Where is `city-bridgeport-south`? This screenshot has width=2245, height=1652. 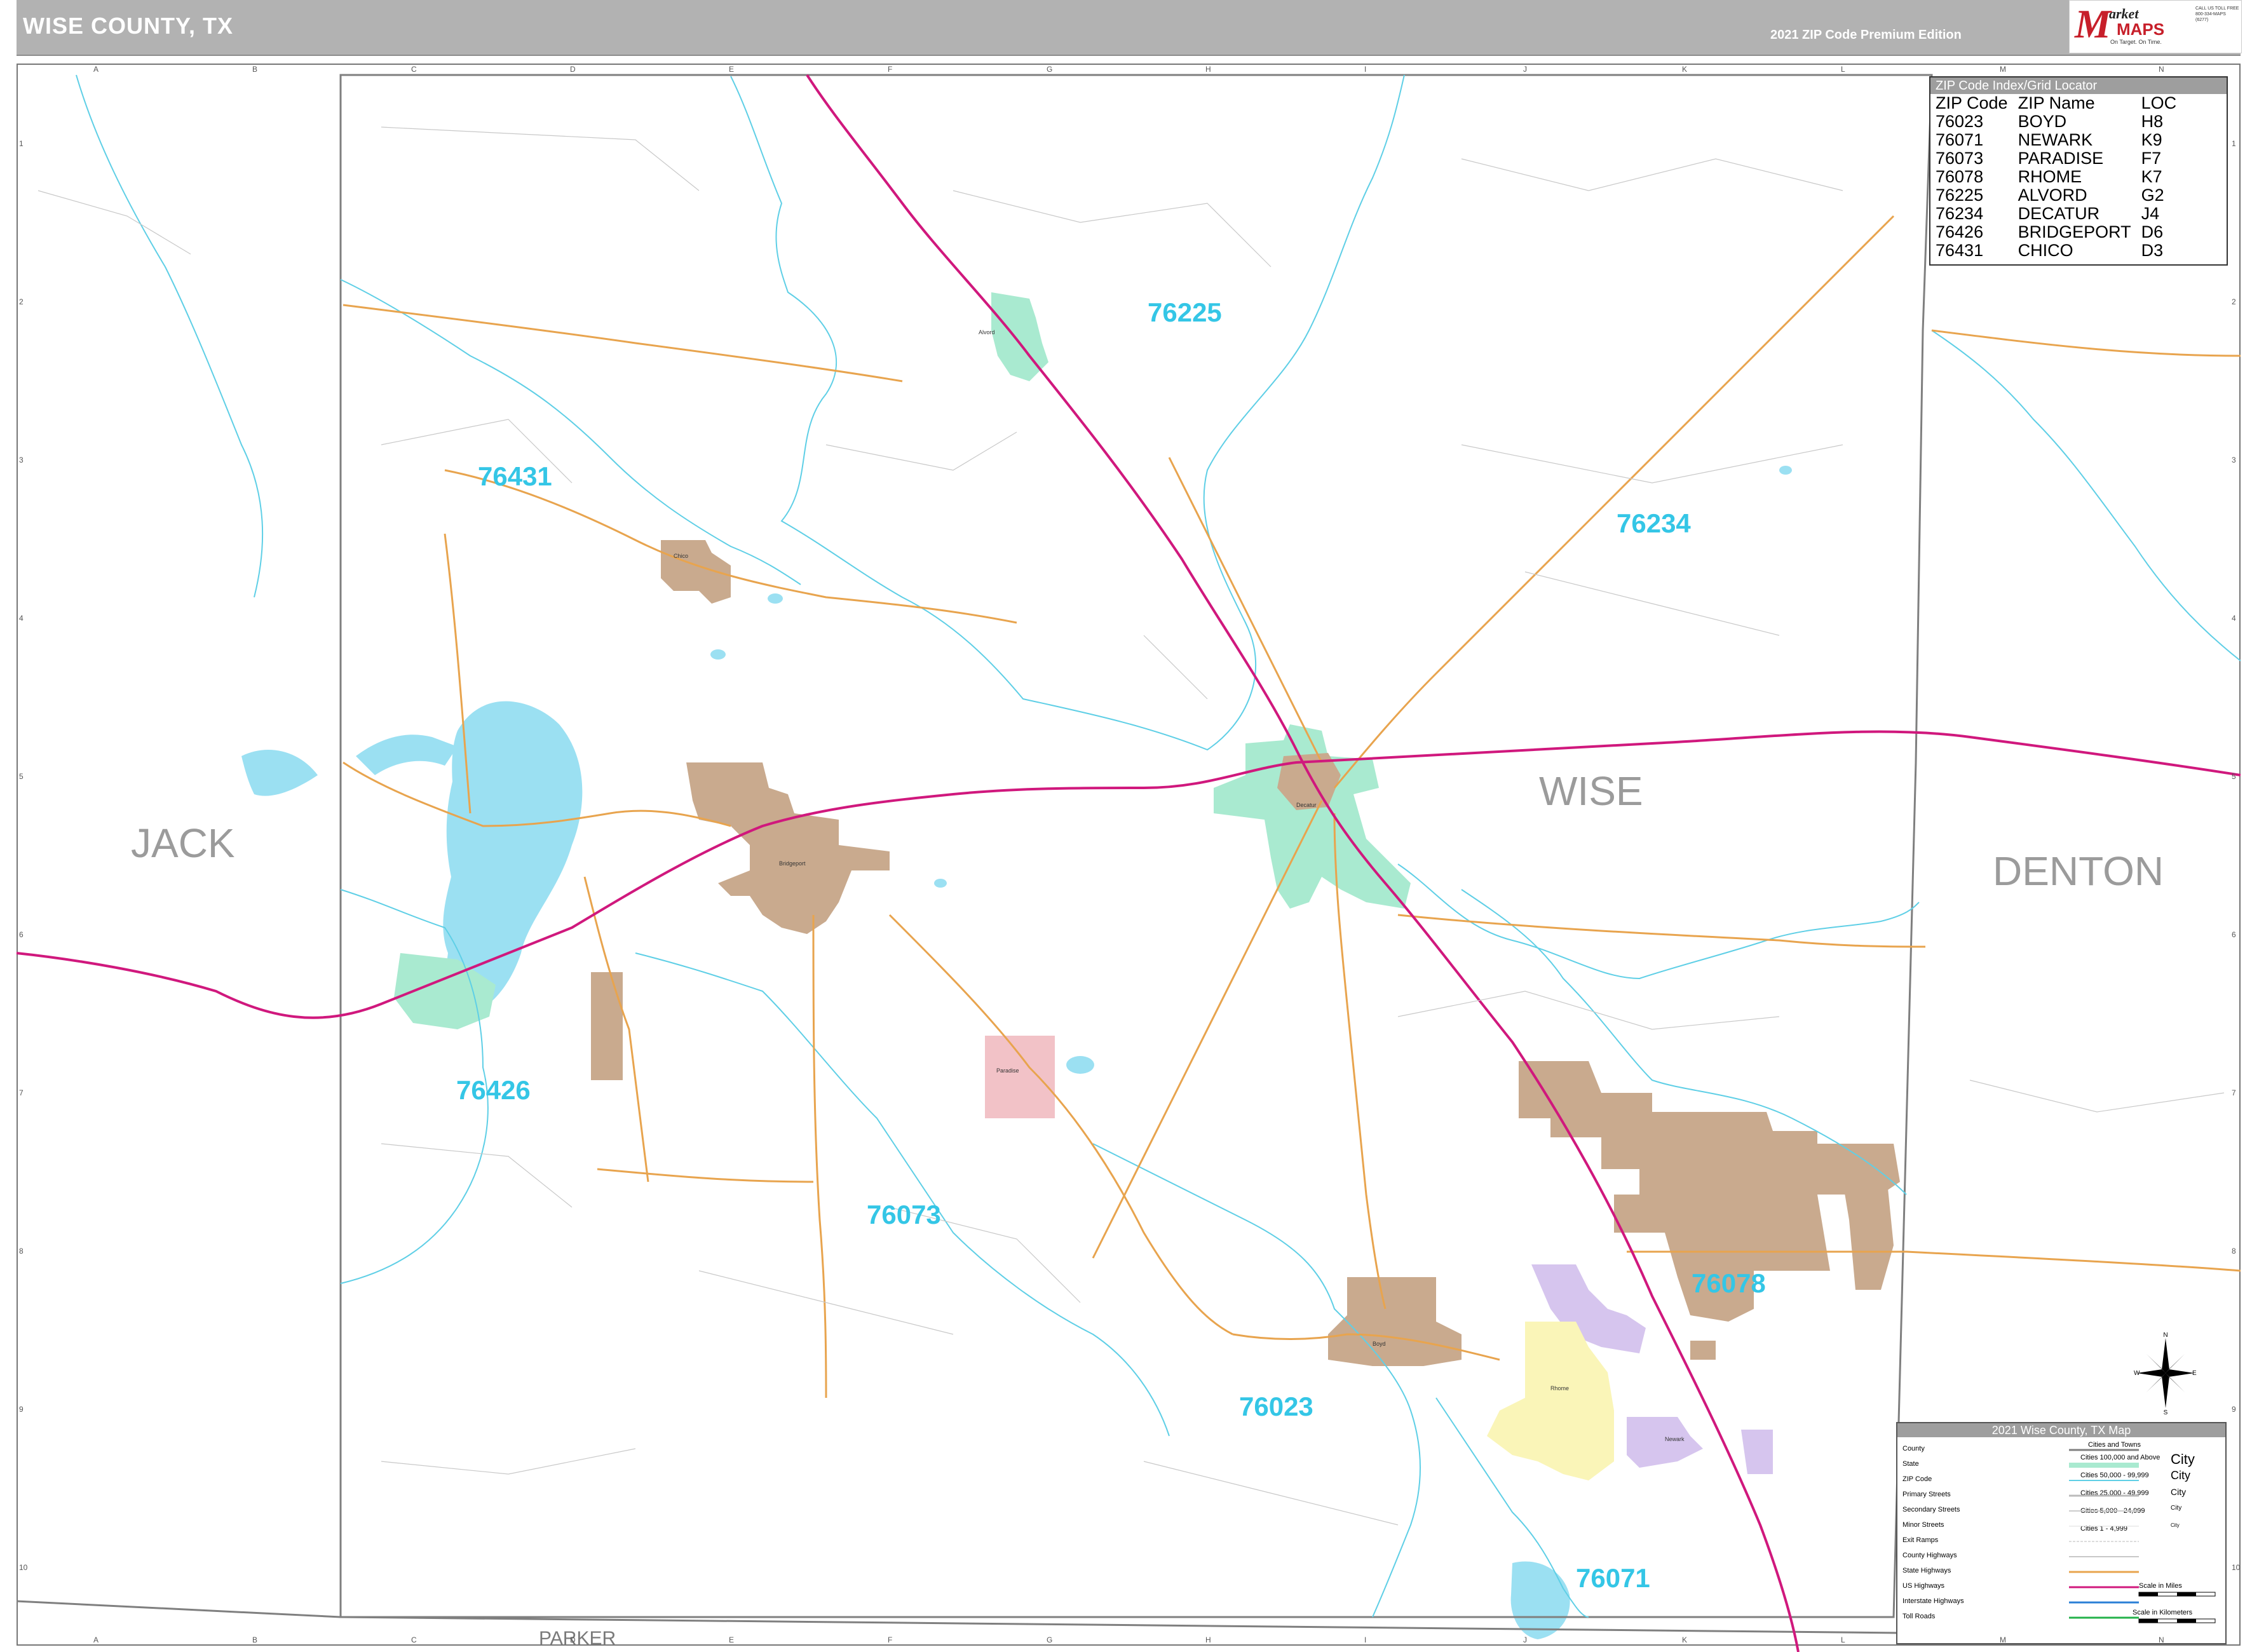 city-bridgeport-south is located at coordinates (607, 1026).